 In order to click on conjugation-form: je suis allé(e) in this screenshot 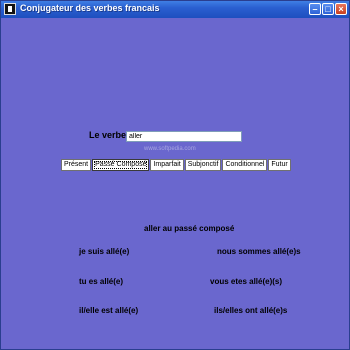, I will do `click(104, 251)`.